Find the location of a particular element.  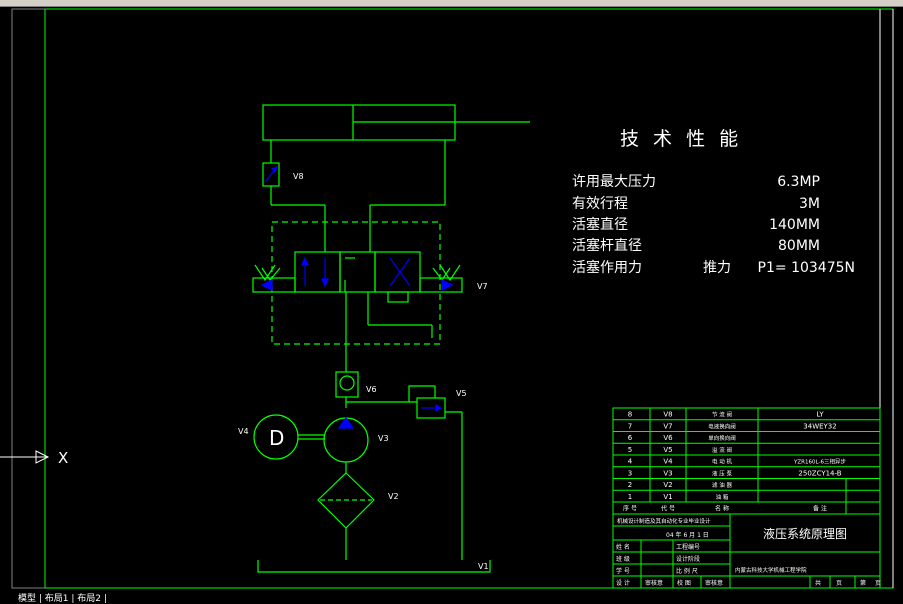

bom-header-cell: 序 号 is located at coordinates (630, 509).